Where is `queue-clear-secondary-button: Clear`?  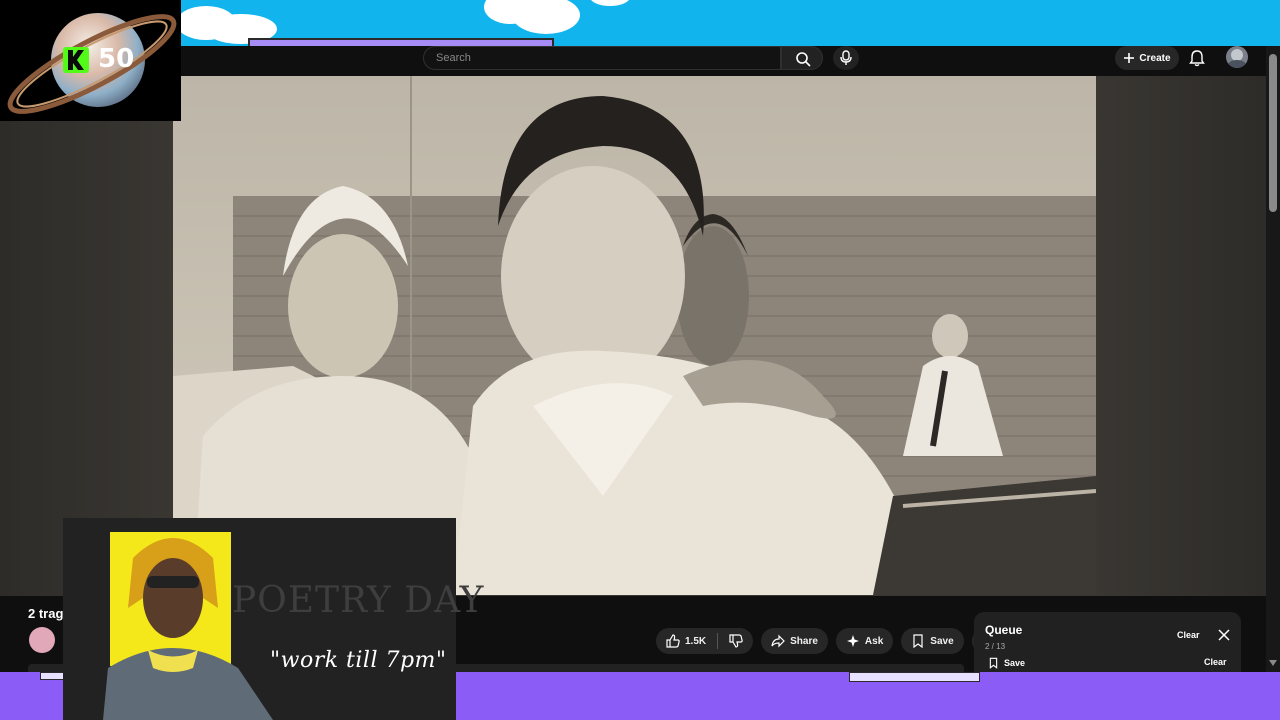 queue-clear-secondary-button: Clear is located at coordinates (1215, 662).